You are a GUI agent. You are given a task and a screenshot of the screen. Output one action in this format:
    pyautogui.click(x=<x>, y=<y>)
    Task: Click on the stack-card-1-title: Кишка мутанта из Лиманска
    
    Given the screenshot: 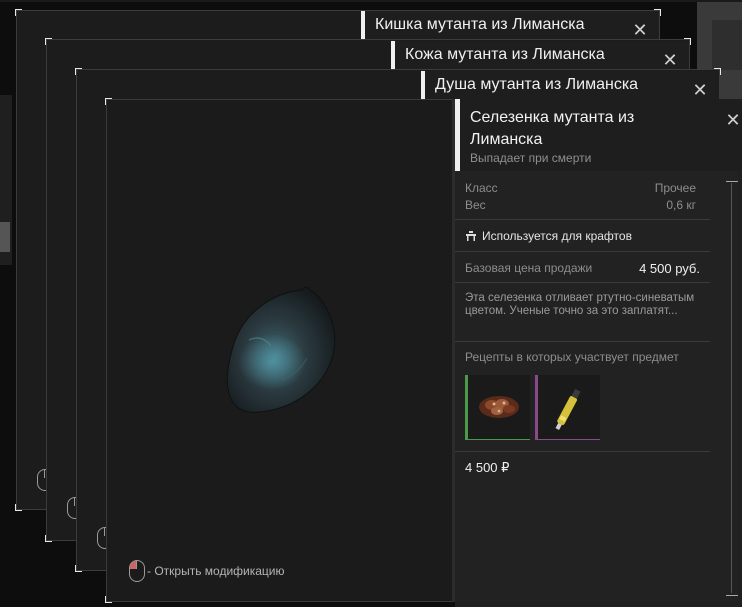 What is the action you would take?
    pyautogui.click(x=510, y=26)
    